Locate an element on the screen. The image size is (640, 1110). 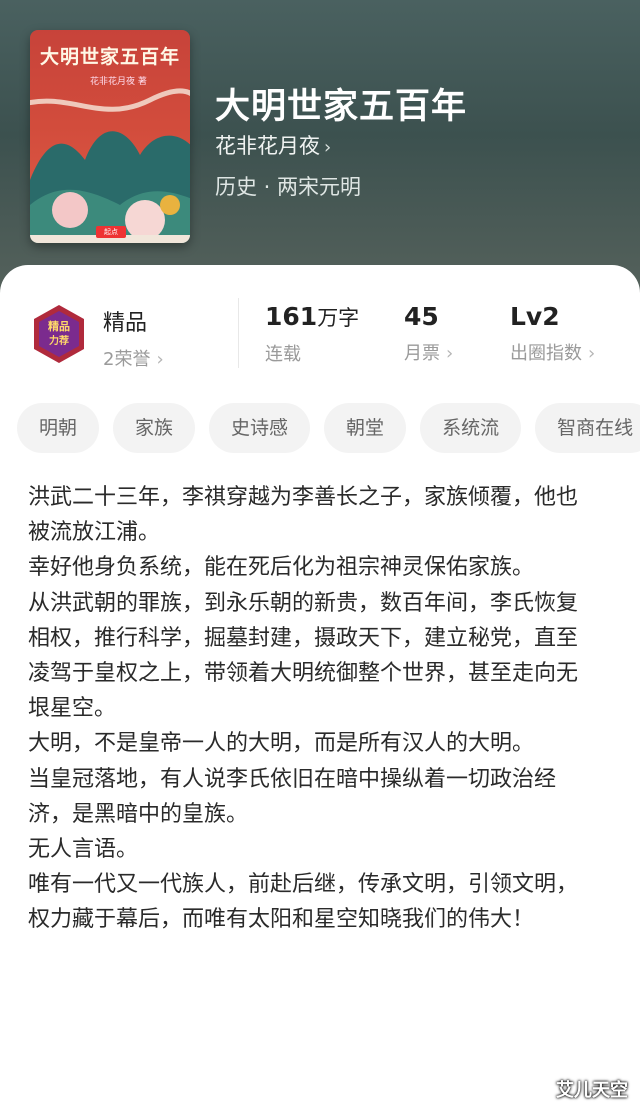
quality-stat: 精品 2荣誉 › is located at coordinates (133, 338).